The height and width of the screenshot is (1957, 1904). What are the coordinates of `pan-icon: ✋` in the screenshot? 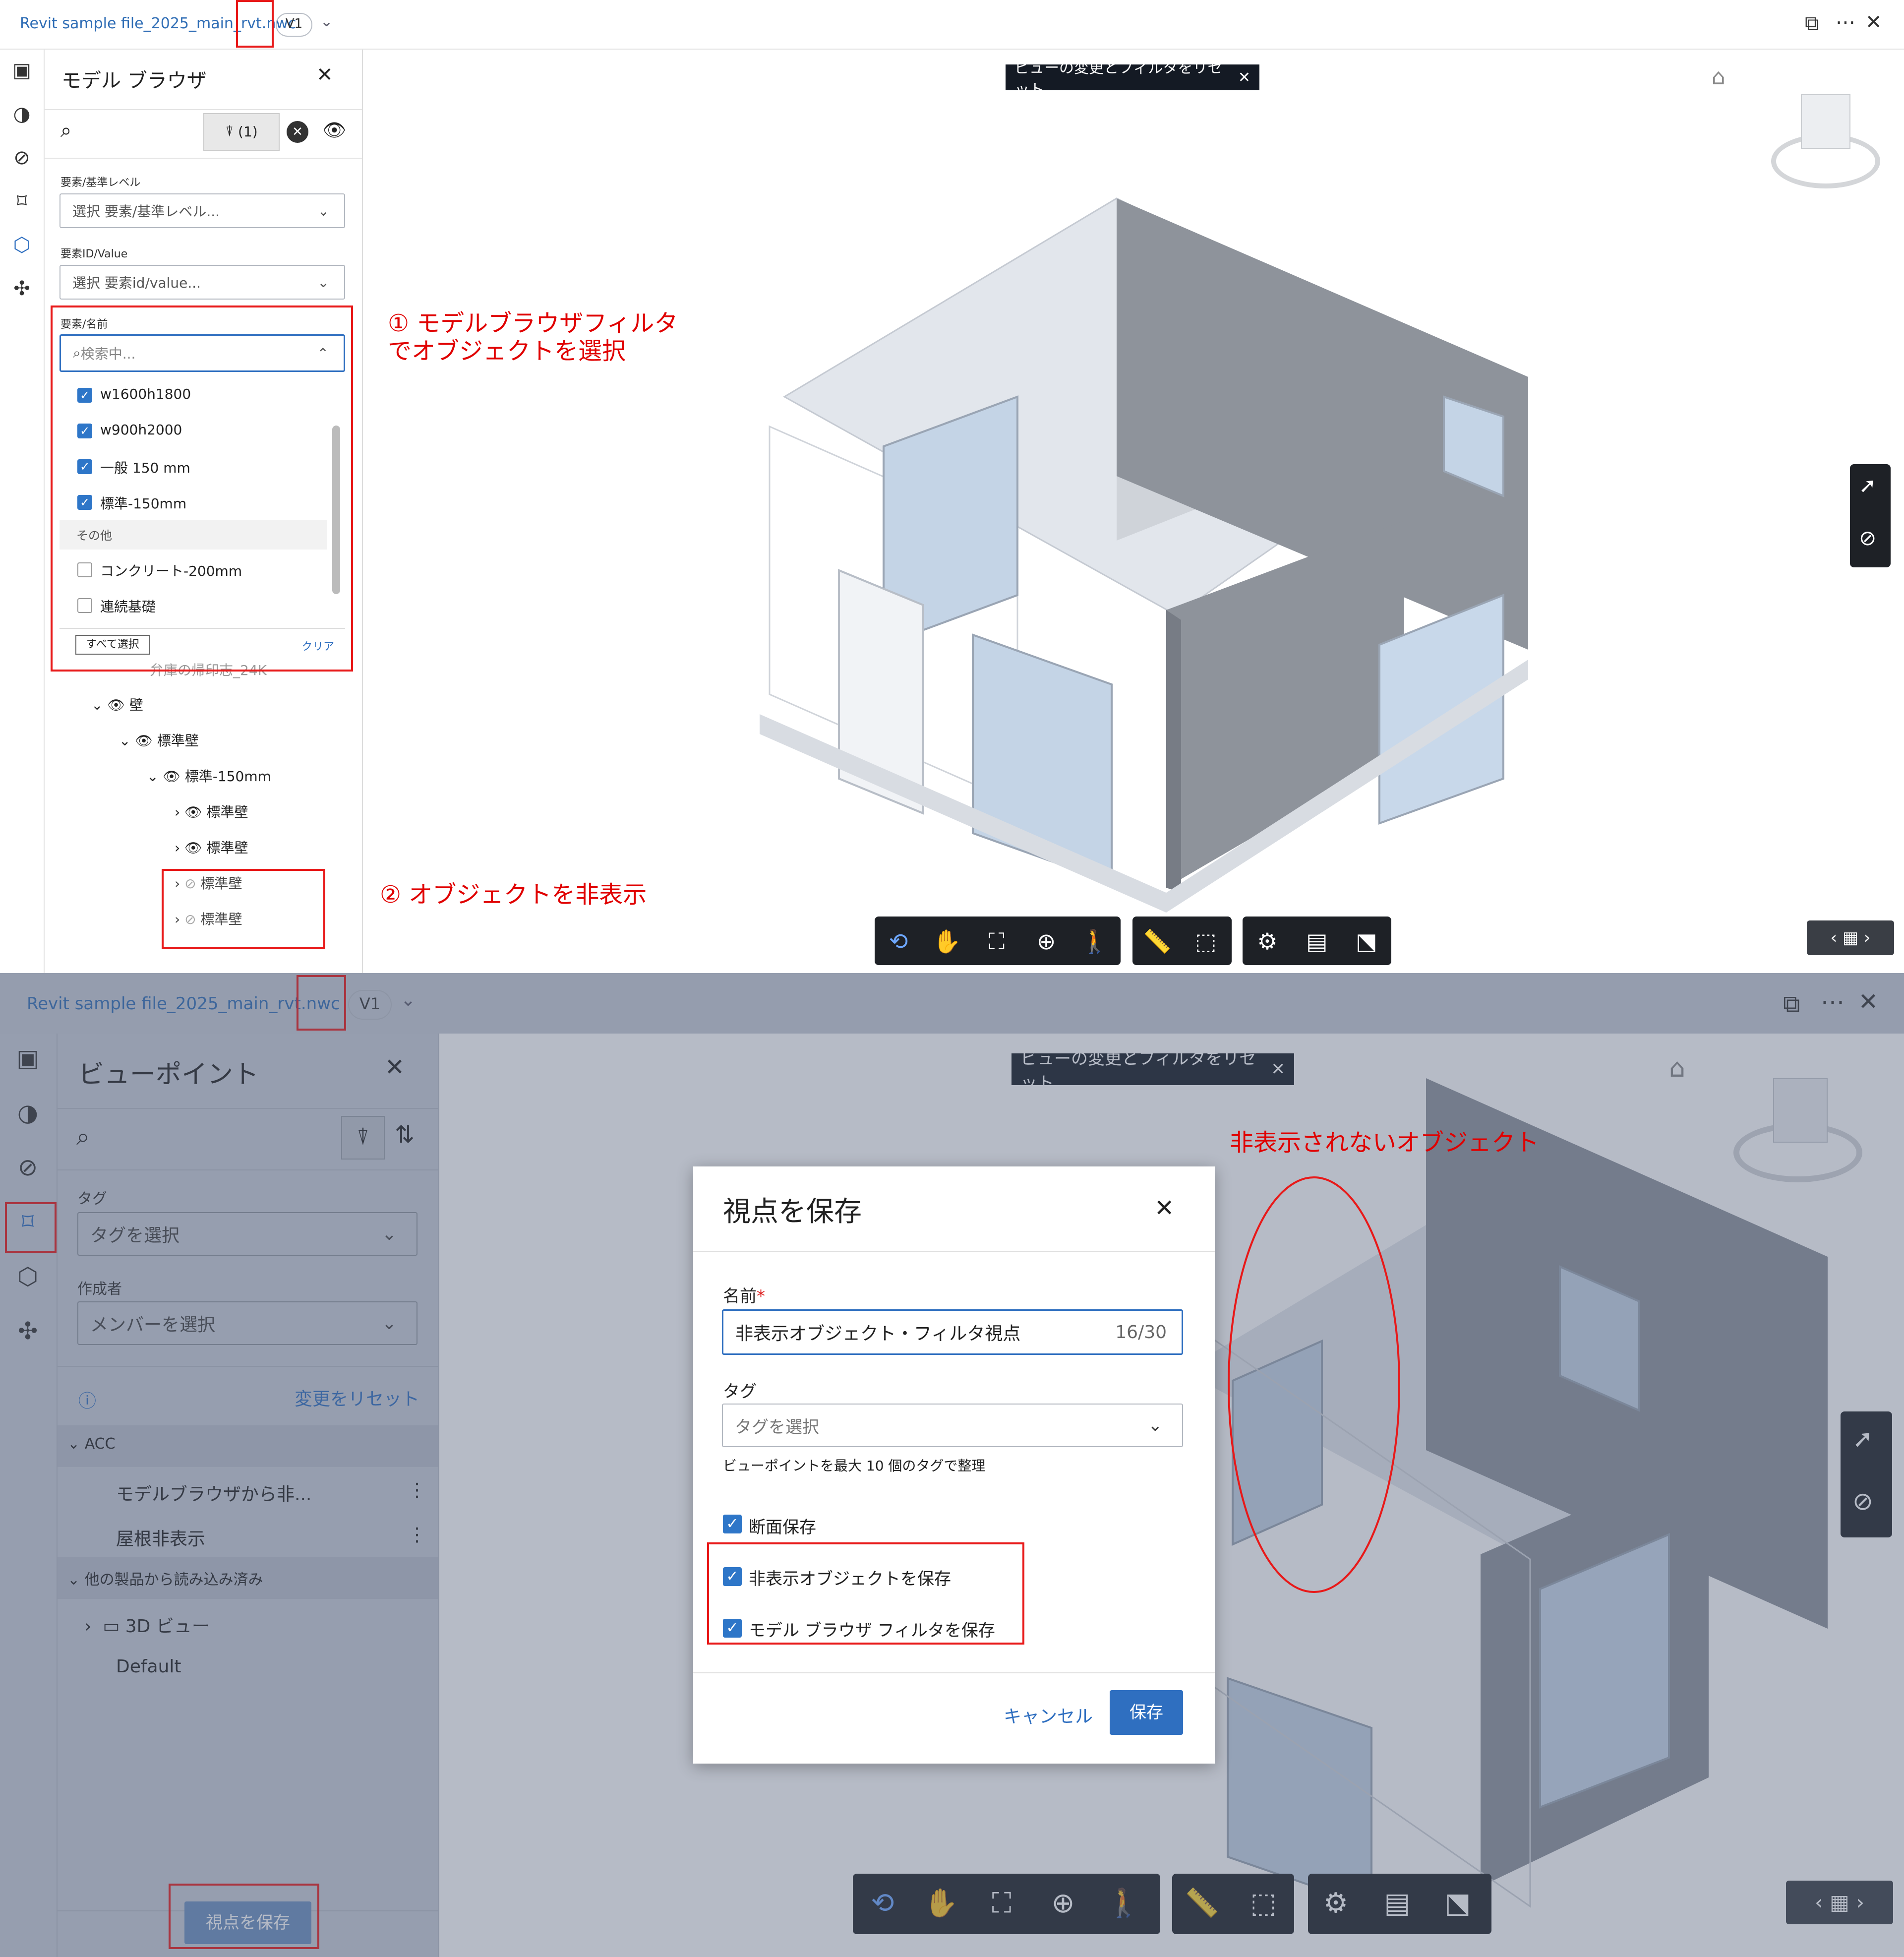 It's located at (947, 941).